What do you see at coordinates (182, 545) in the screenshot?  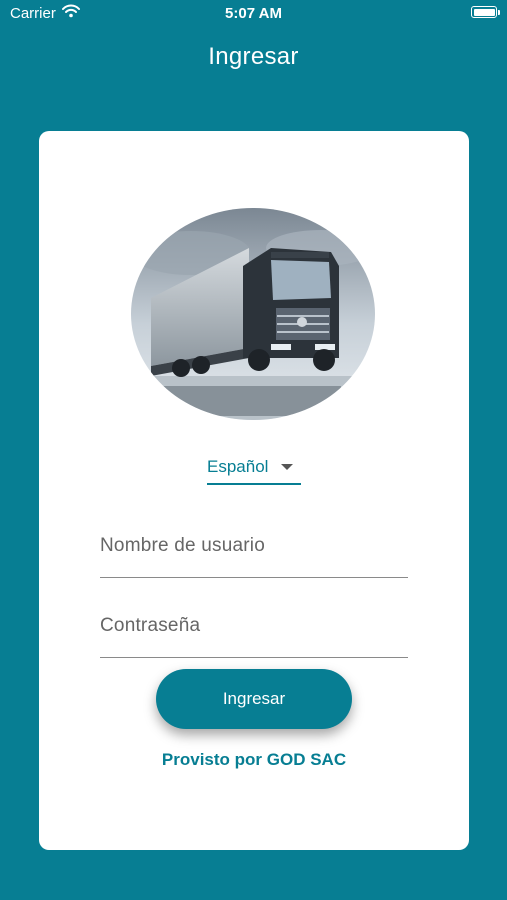 I see `username-placeholder: Nombre de usuario` at bounding box center [182, 545].